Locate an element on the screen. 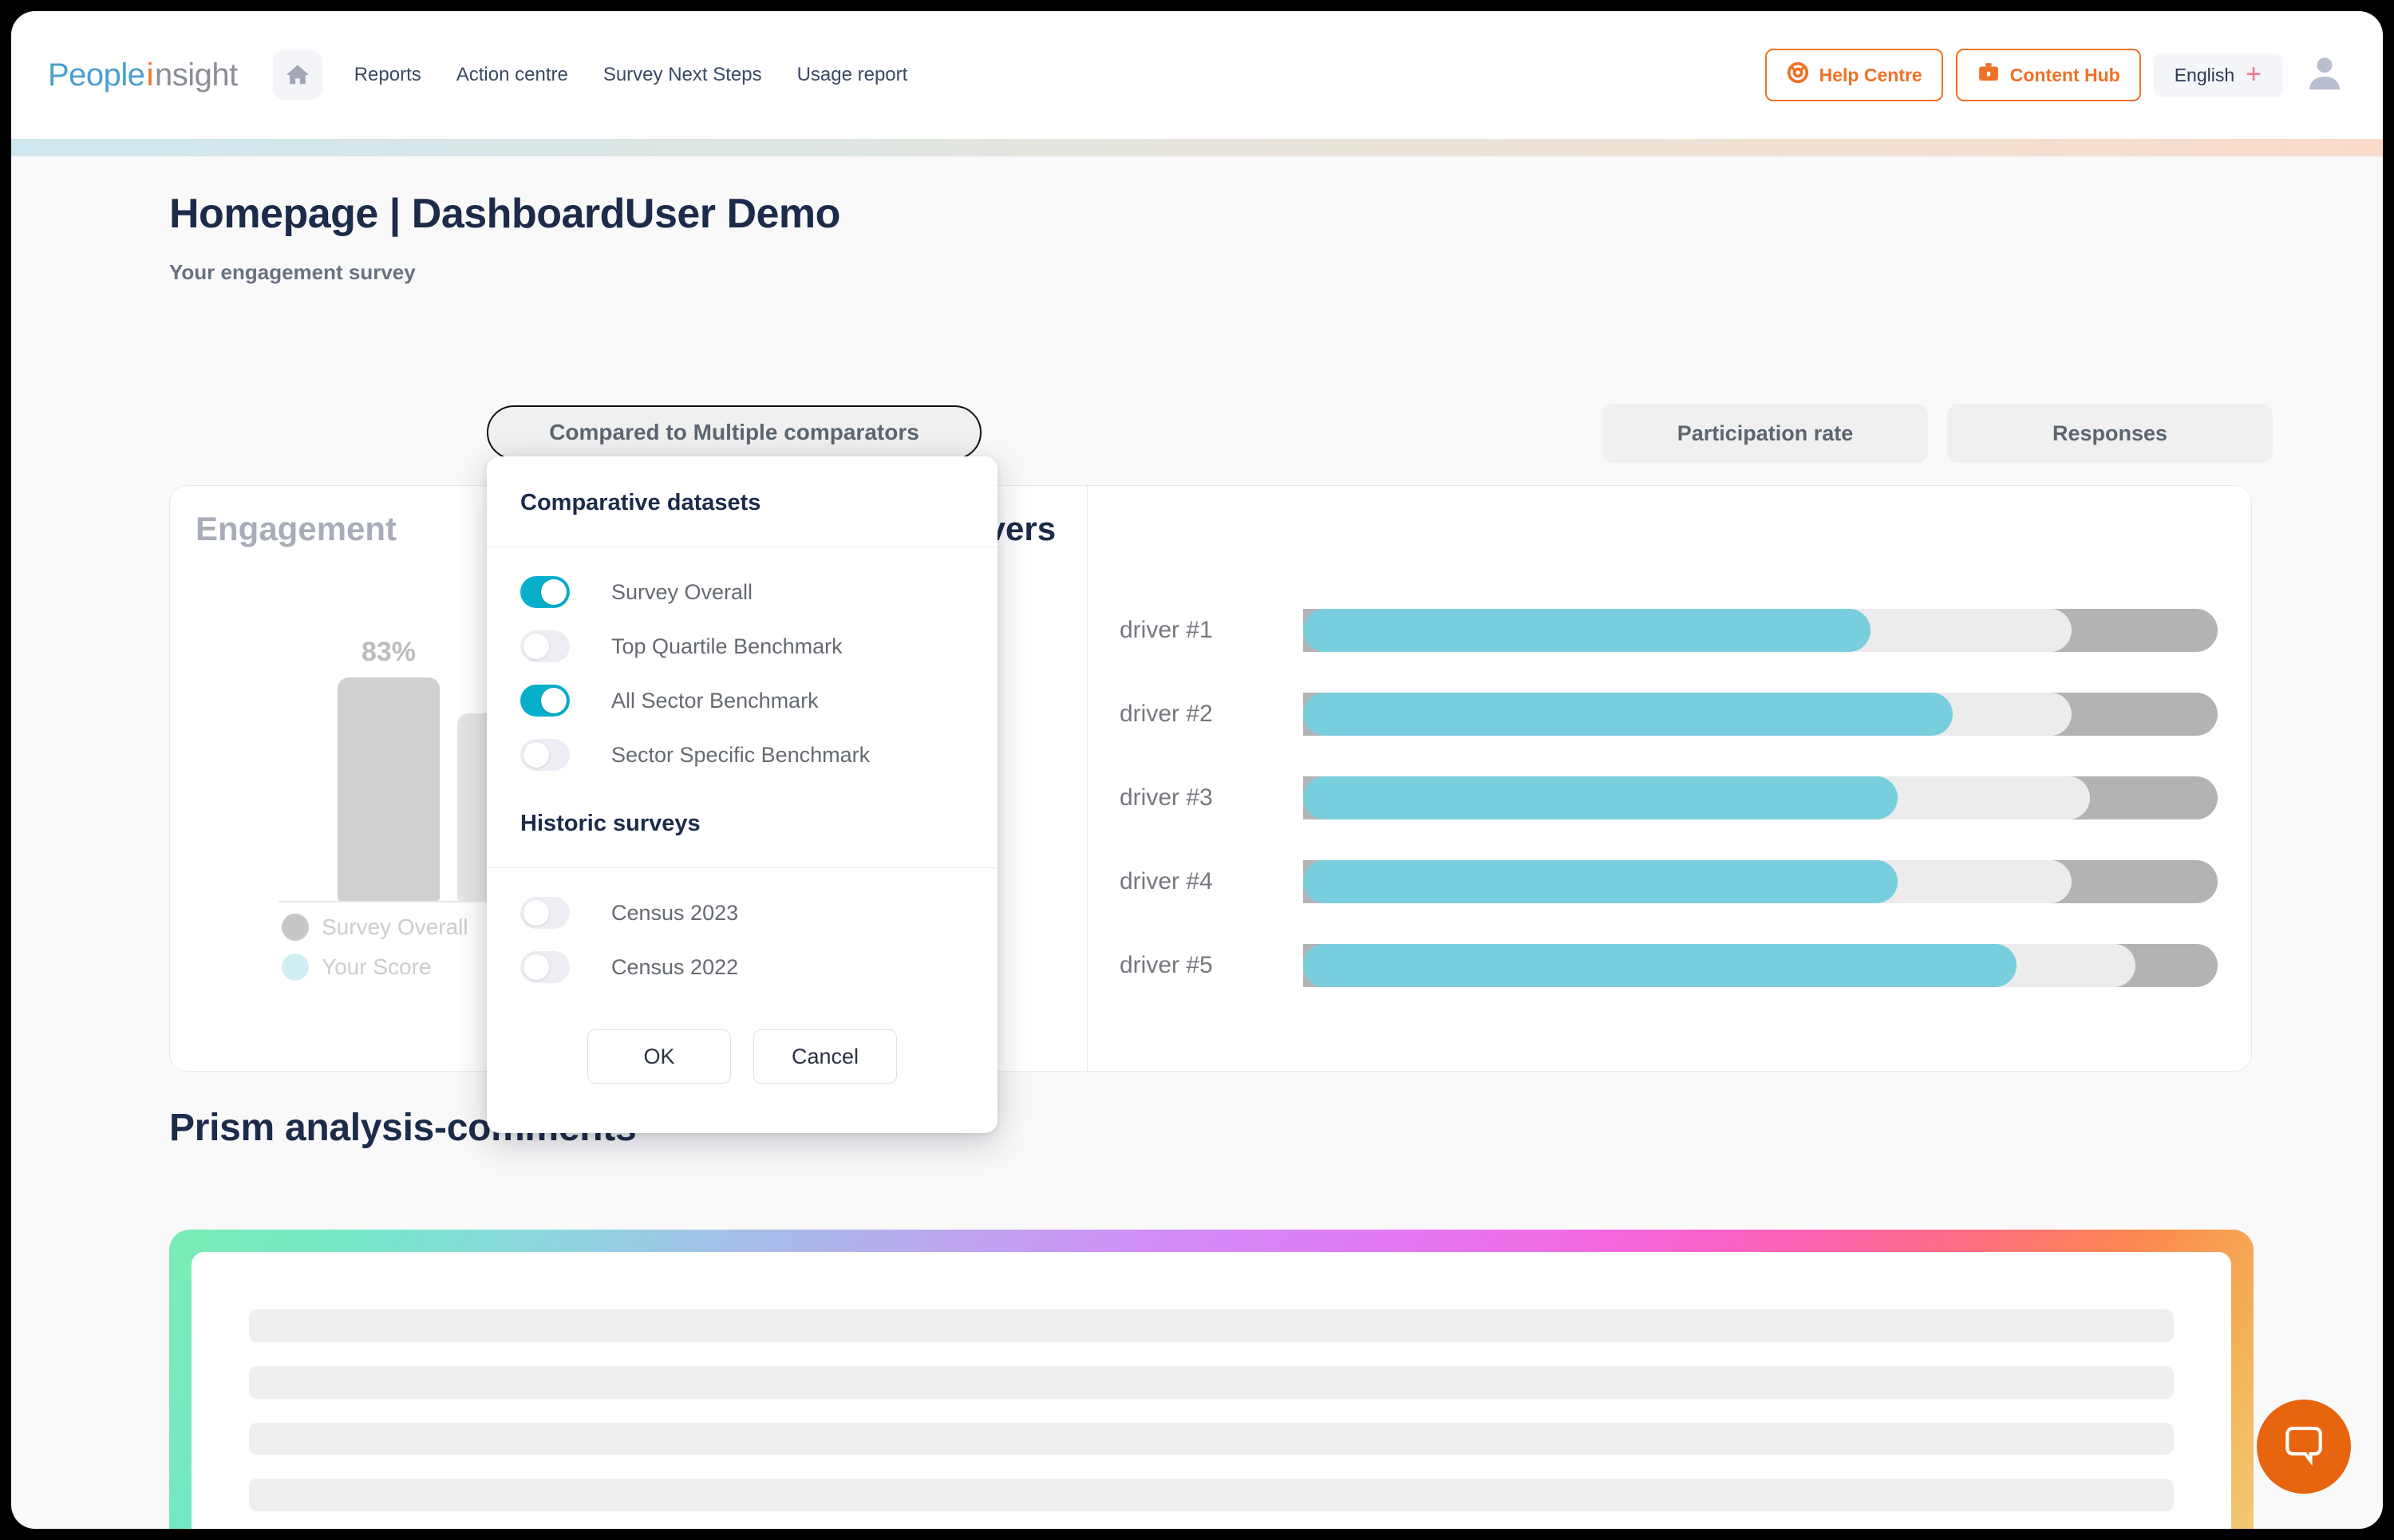 The height and width of the screenshot is (1540, 2394). content-hub-button: Content Hub is located at coordinates (2048, 75).